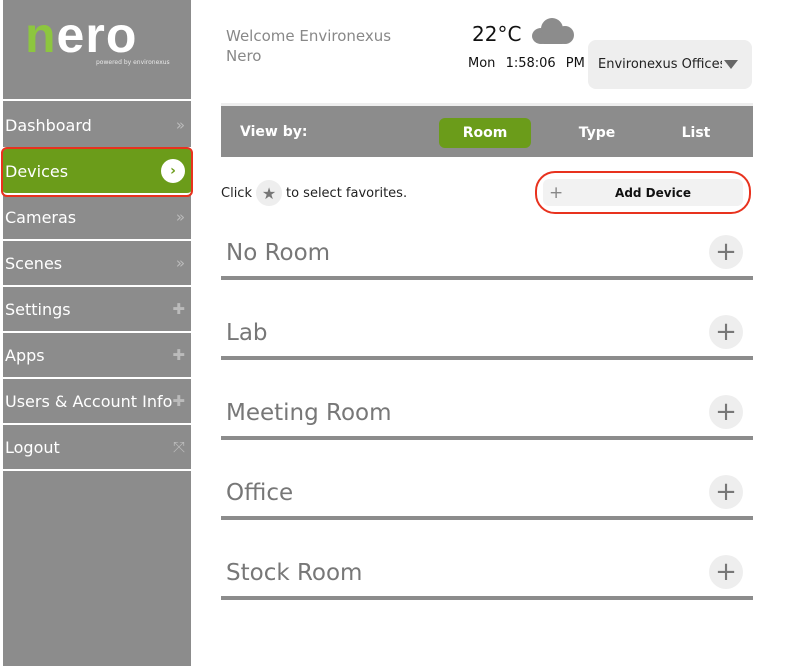 This screenshot has height=666, width=787. Describe the element at coordinates (670, 64) in the screenshot. I see `location-dropdown: Environexus Offices` at that location.